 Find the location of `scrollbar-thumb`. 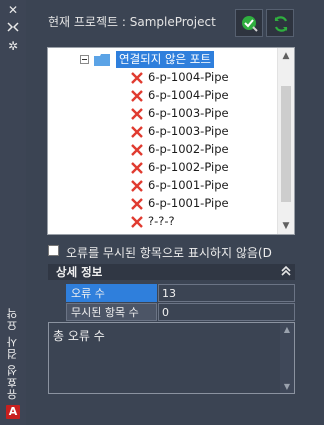

scrollbar-thumb is located at coordinates (286, 144).